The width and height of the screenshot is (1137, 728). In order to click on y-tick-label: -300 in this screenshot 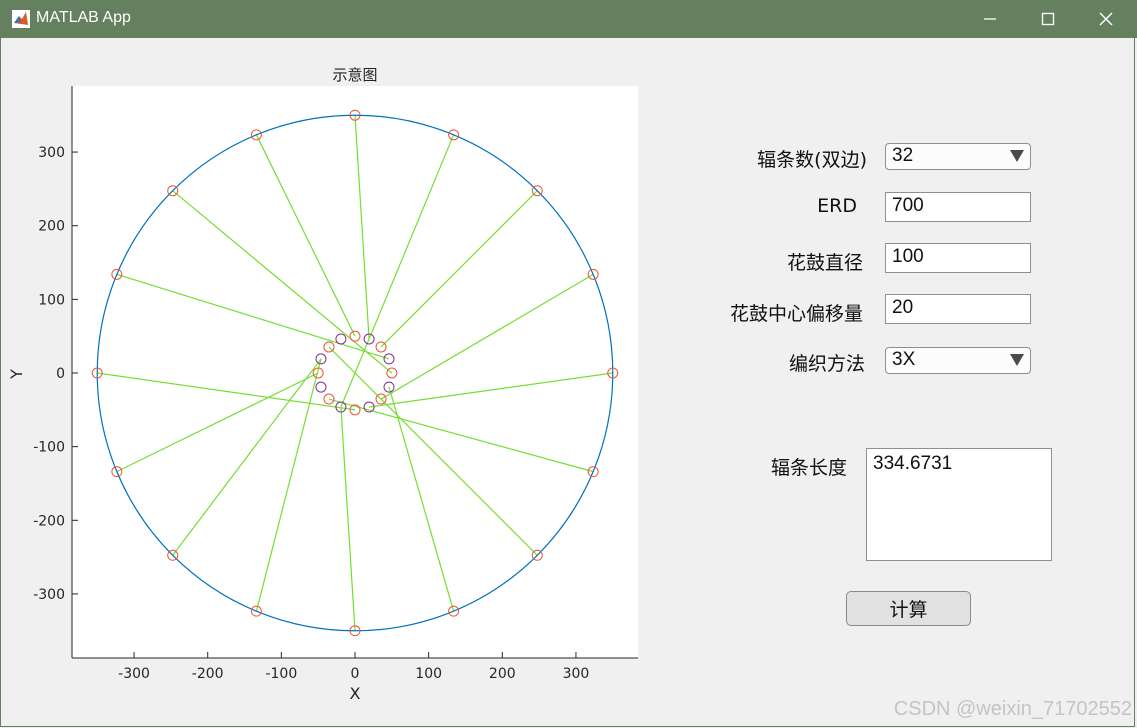, I will do `click(49, 595)`.